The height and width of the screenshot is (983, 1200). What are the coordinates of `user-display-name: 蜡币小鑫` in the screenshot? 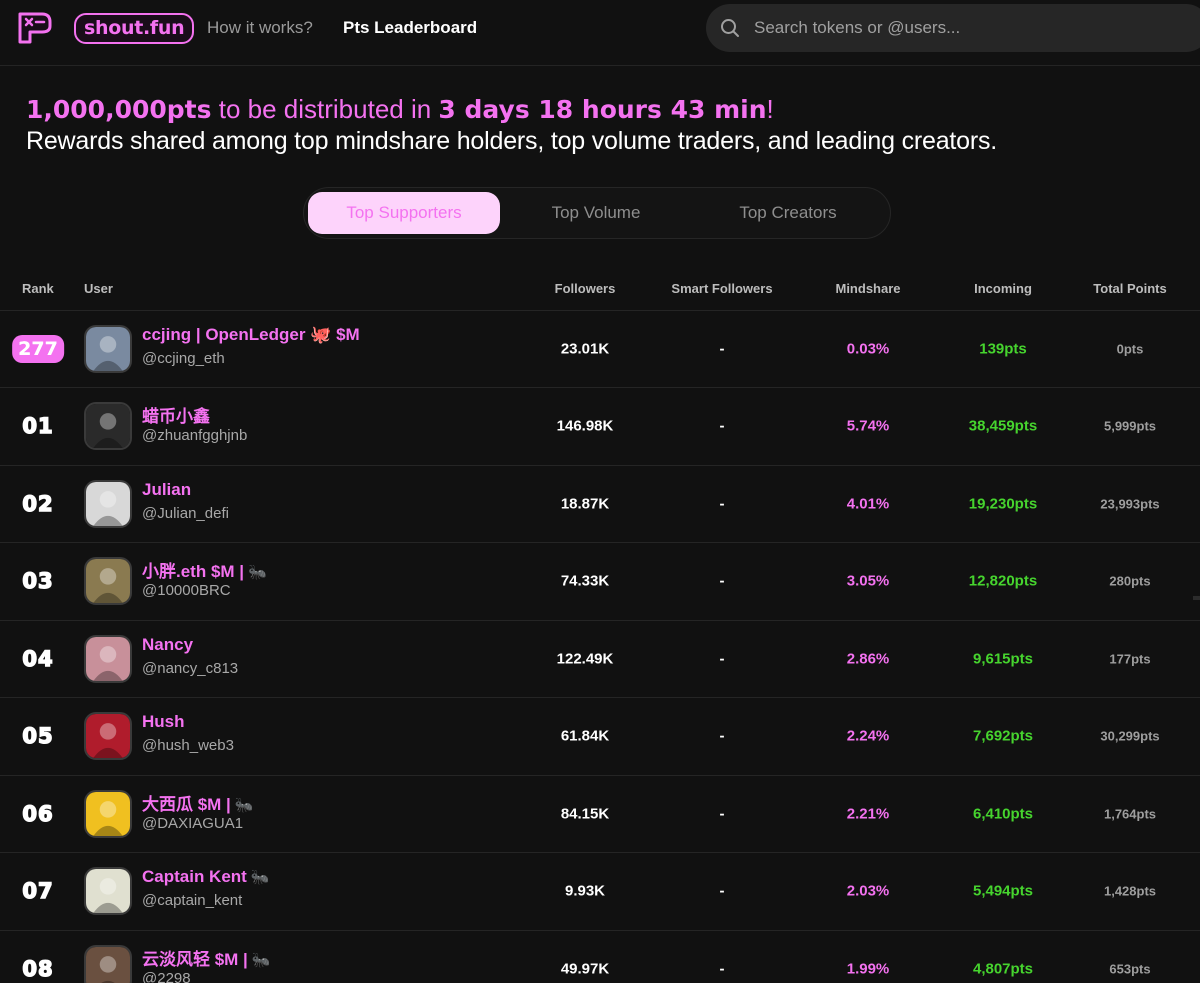 It's located at (176, 414).